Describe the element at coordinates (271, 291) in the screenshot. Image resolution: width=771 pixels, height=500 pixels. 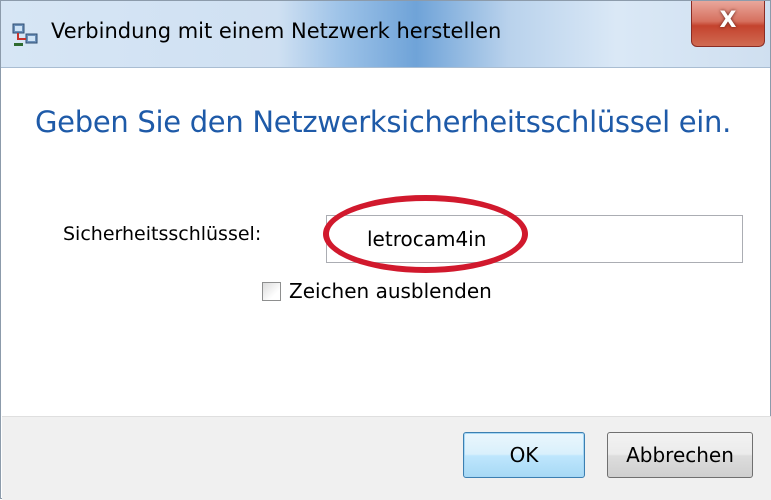
I see `hide-characters-checkbox` at that location.